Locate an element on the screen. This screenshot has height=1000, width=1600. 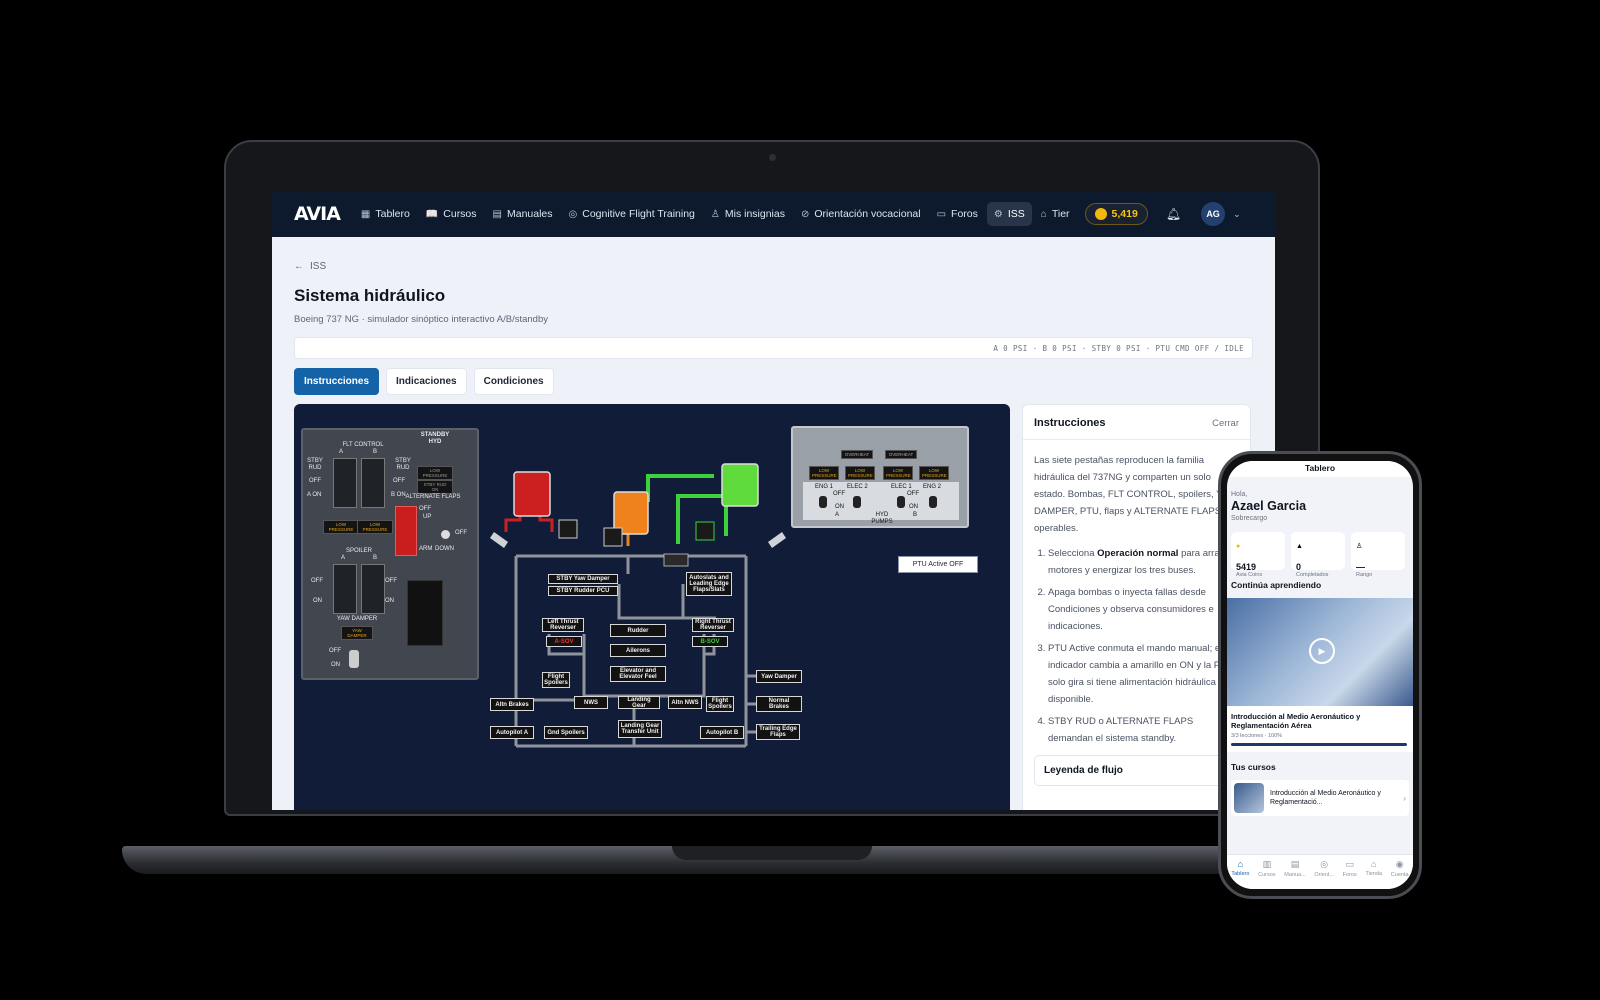
avatar: AG is located at coordinates (1213, 214).